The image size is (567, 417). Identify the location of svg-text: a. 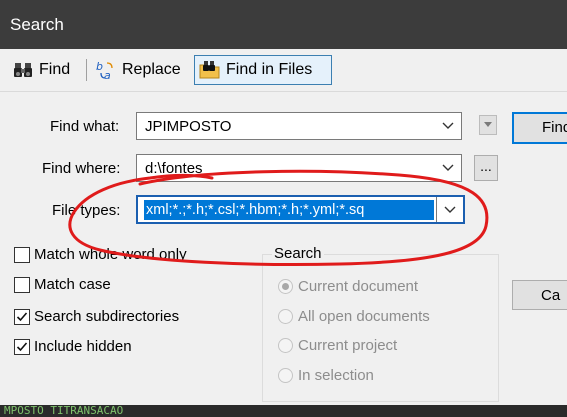
(107, 75).